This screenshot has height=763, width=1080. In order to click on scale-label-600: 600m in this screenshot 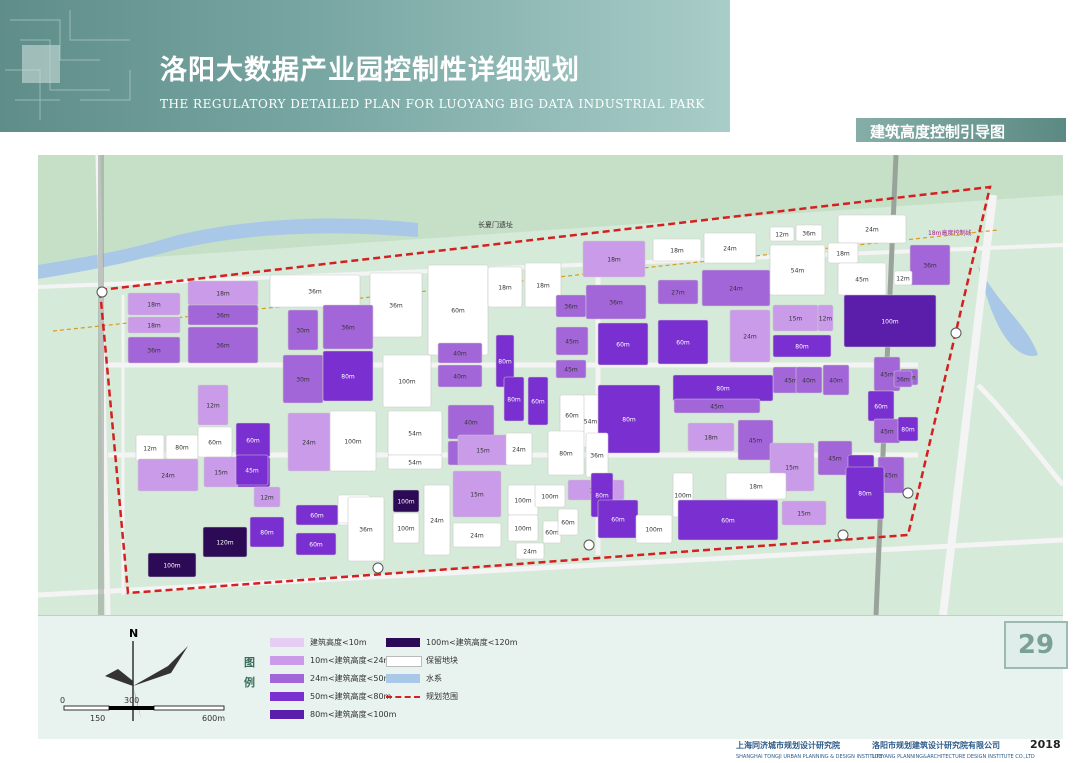, I will do `click(213, 718)`.